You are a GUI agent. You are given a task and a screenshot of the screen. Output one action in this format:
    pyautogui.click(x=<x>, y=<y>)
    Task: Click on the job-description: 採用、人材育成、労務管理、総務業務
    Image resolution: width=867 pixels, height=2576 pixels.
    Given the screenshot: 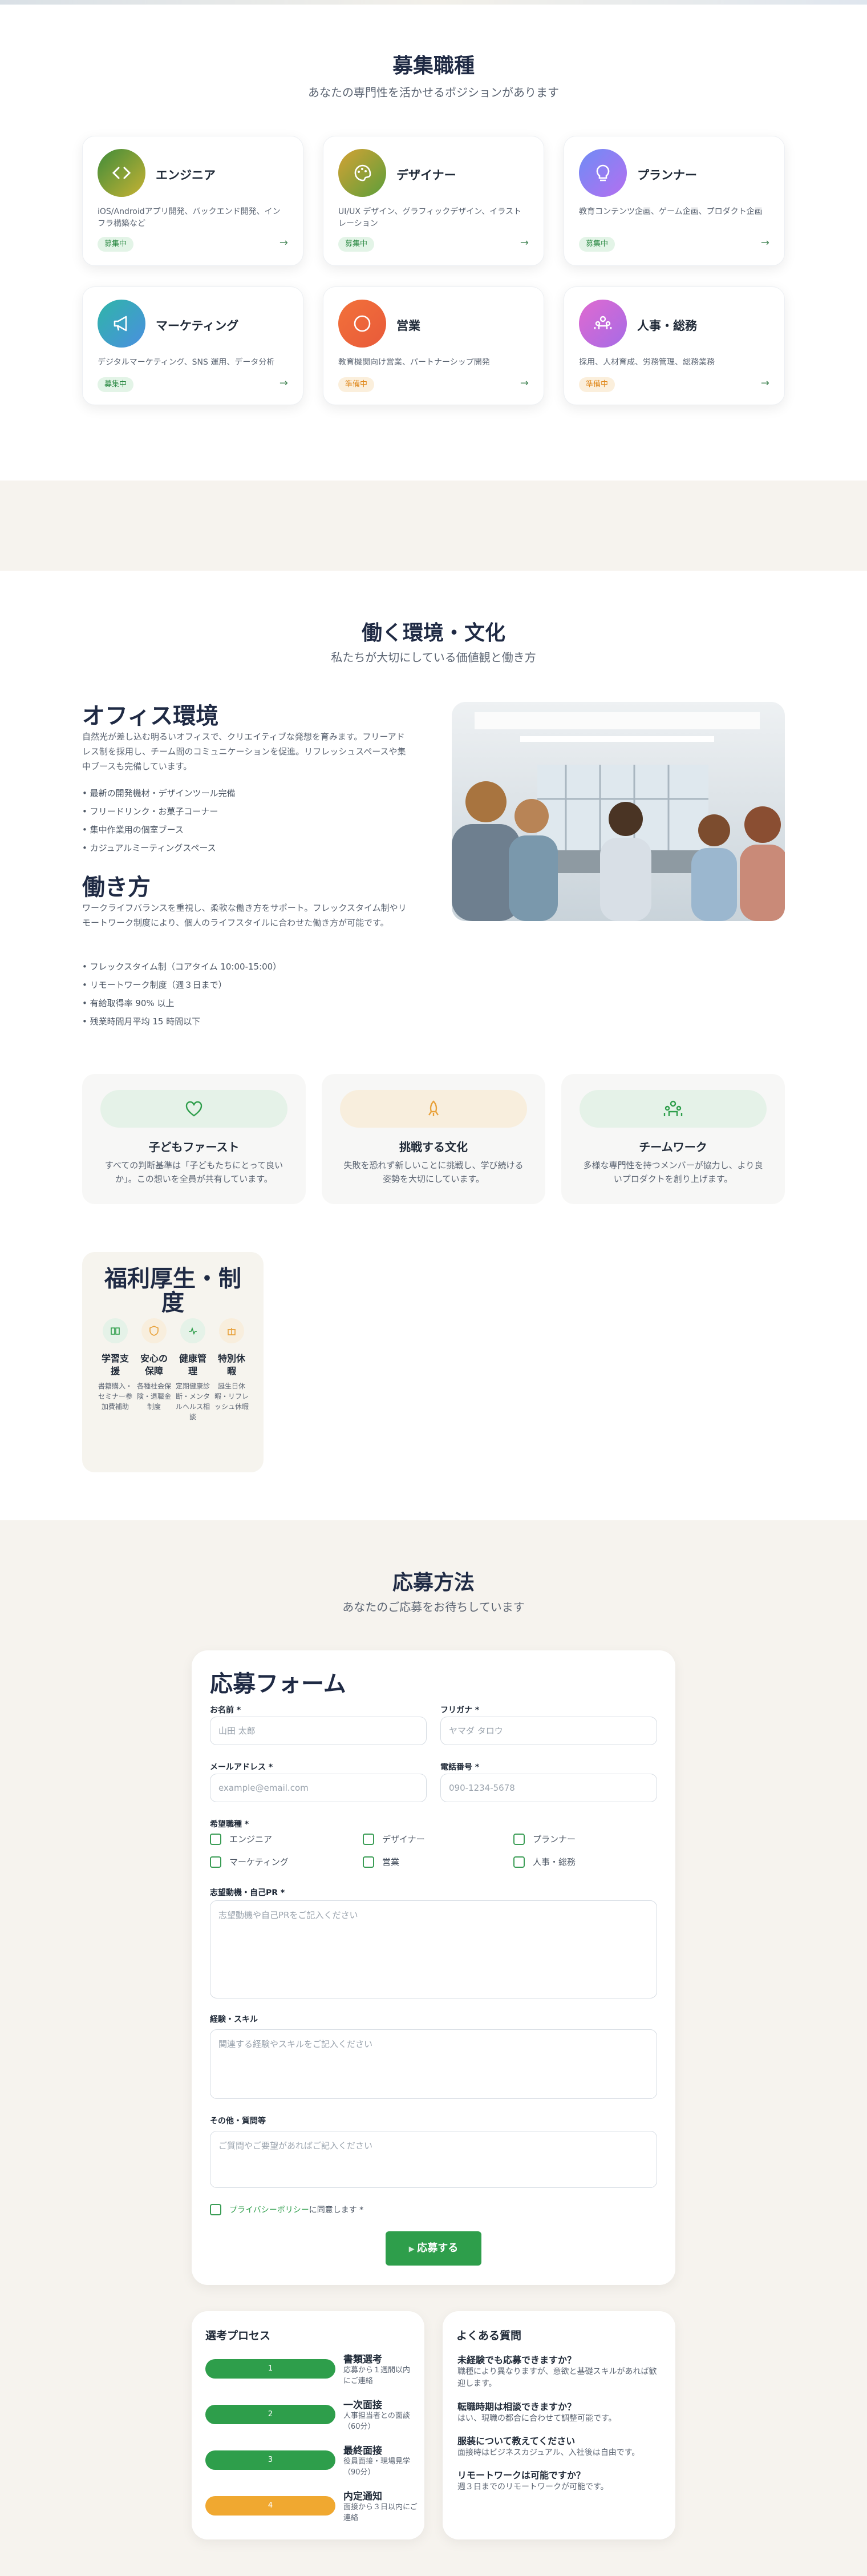 What is the action you would take?
    pyautogui.click(x=647, y=362)
    